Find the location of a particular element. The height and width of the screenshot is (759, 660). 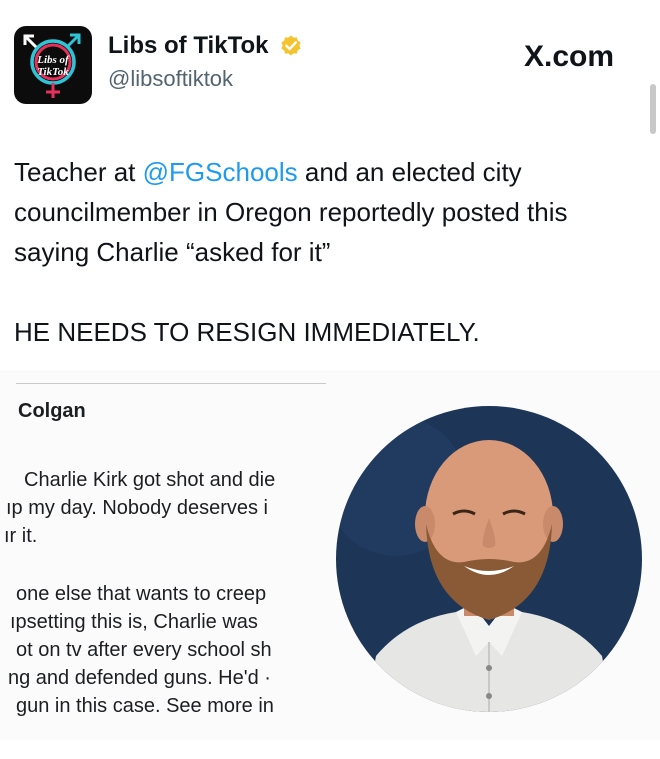

account-avatar: Libs of TikTok is located at coordinates (53, 65).